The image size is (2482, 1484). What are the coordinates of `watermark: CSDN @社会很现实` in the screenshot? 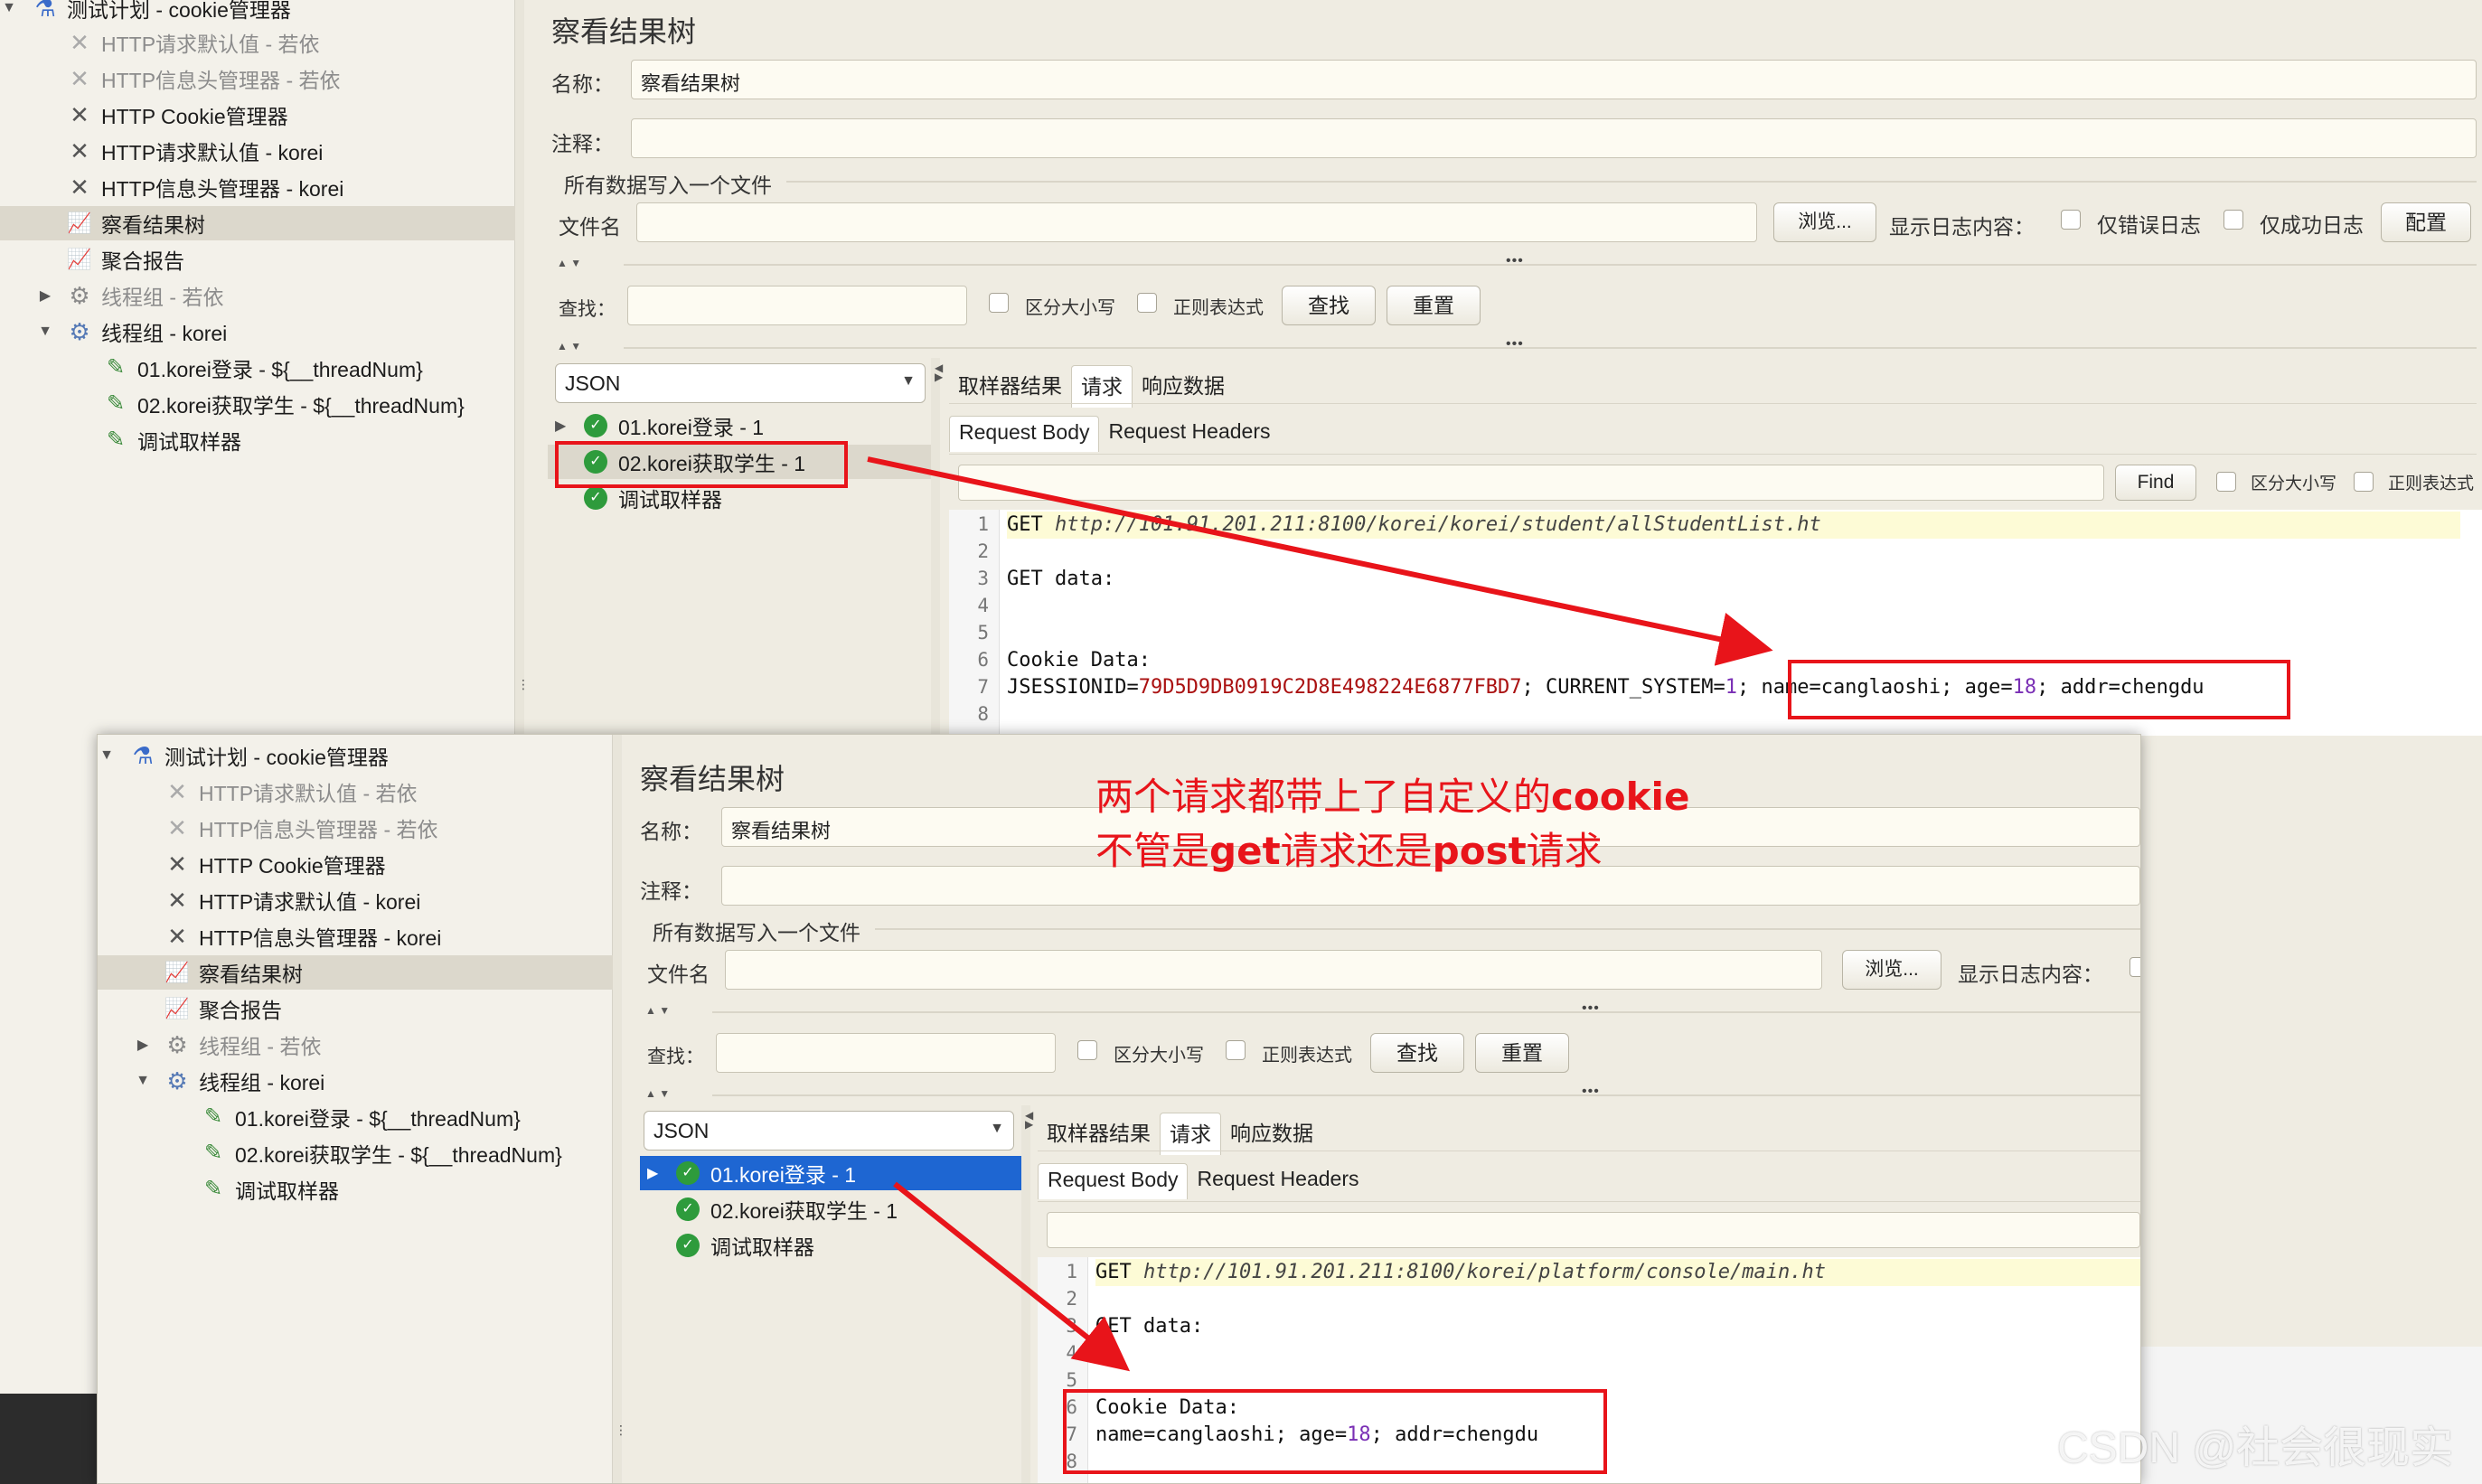 It's located at (2255, 1448).